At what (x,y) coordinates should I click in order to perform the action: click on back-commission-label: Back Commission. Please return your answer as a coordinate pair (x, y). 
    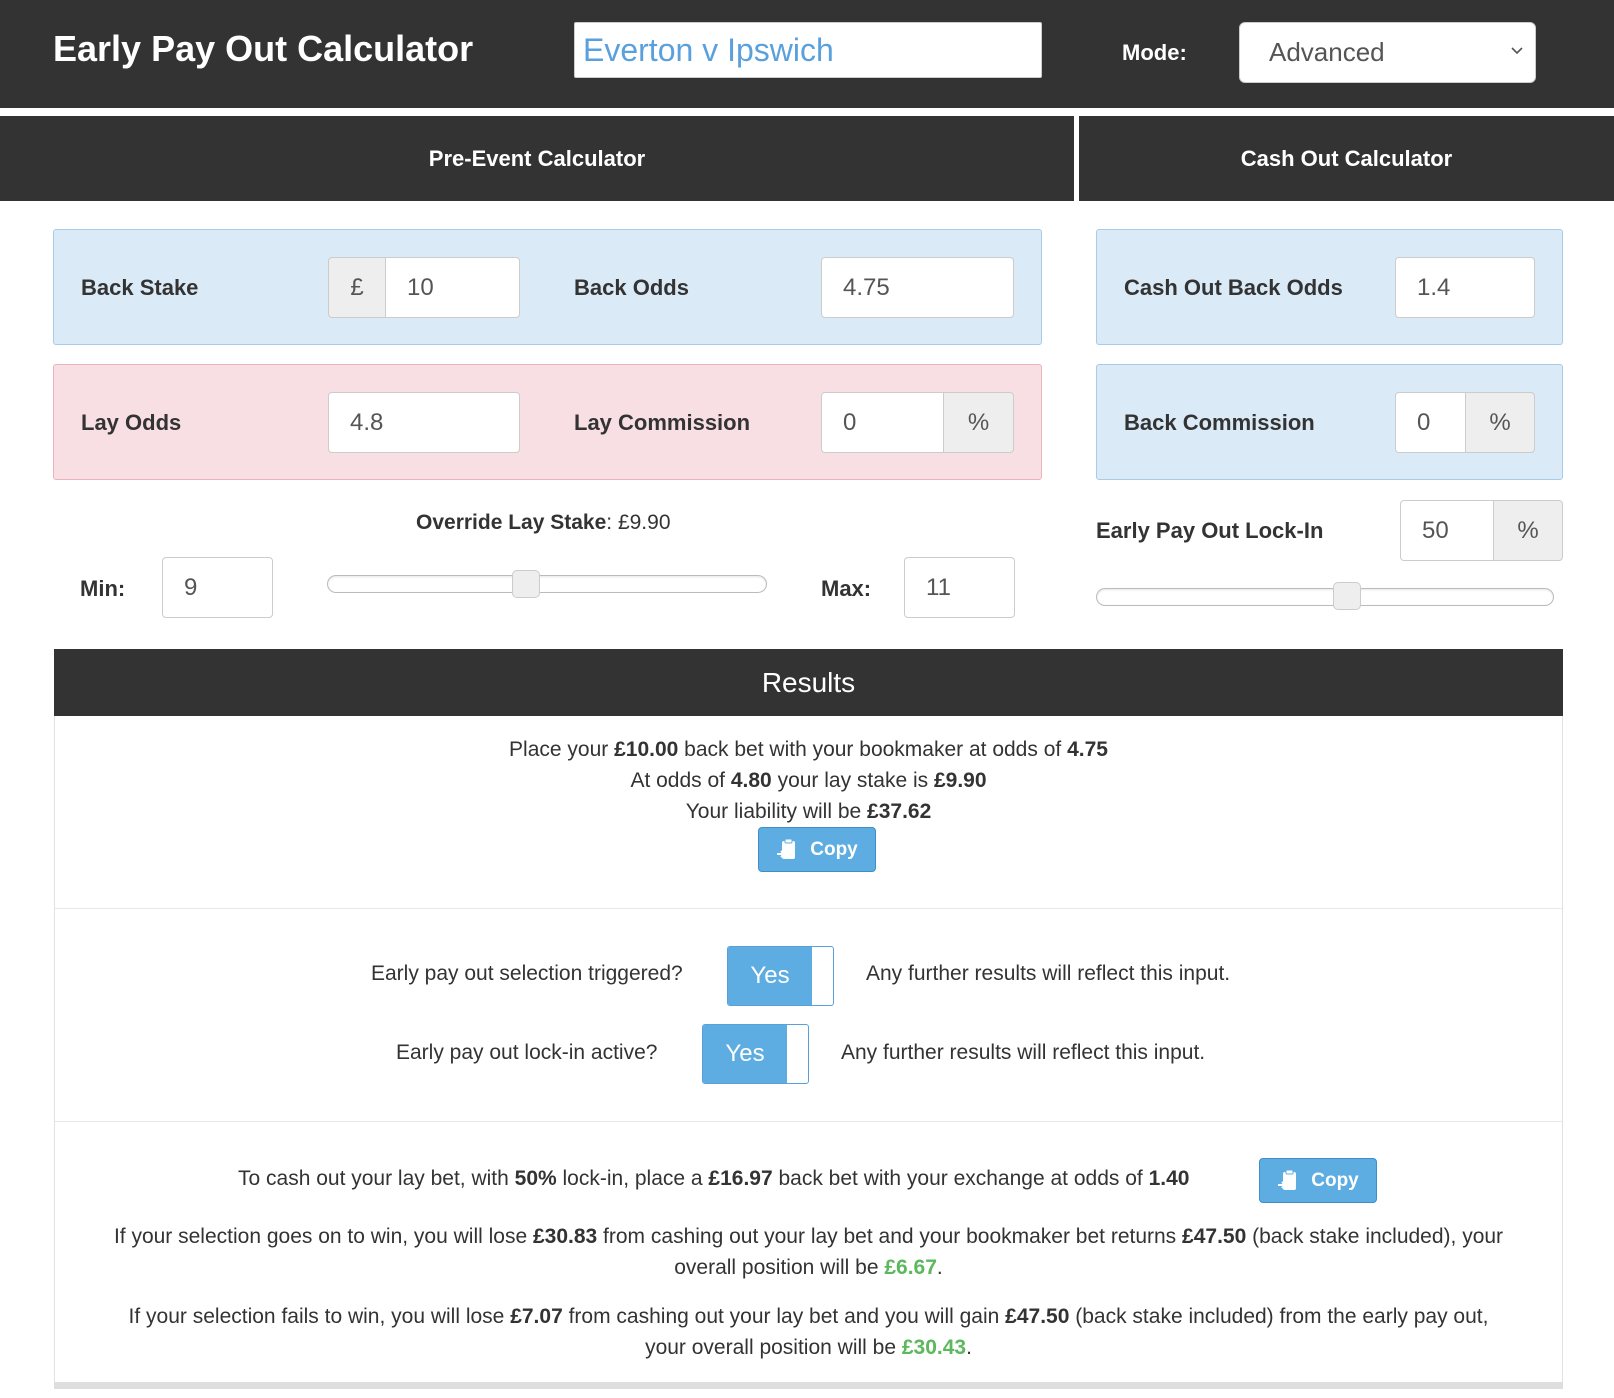
    Looking at the image, I should click on (1219, 422).